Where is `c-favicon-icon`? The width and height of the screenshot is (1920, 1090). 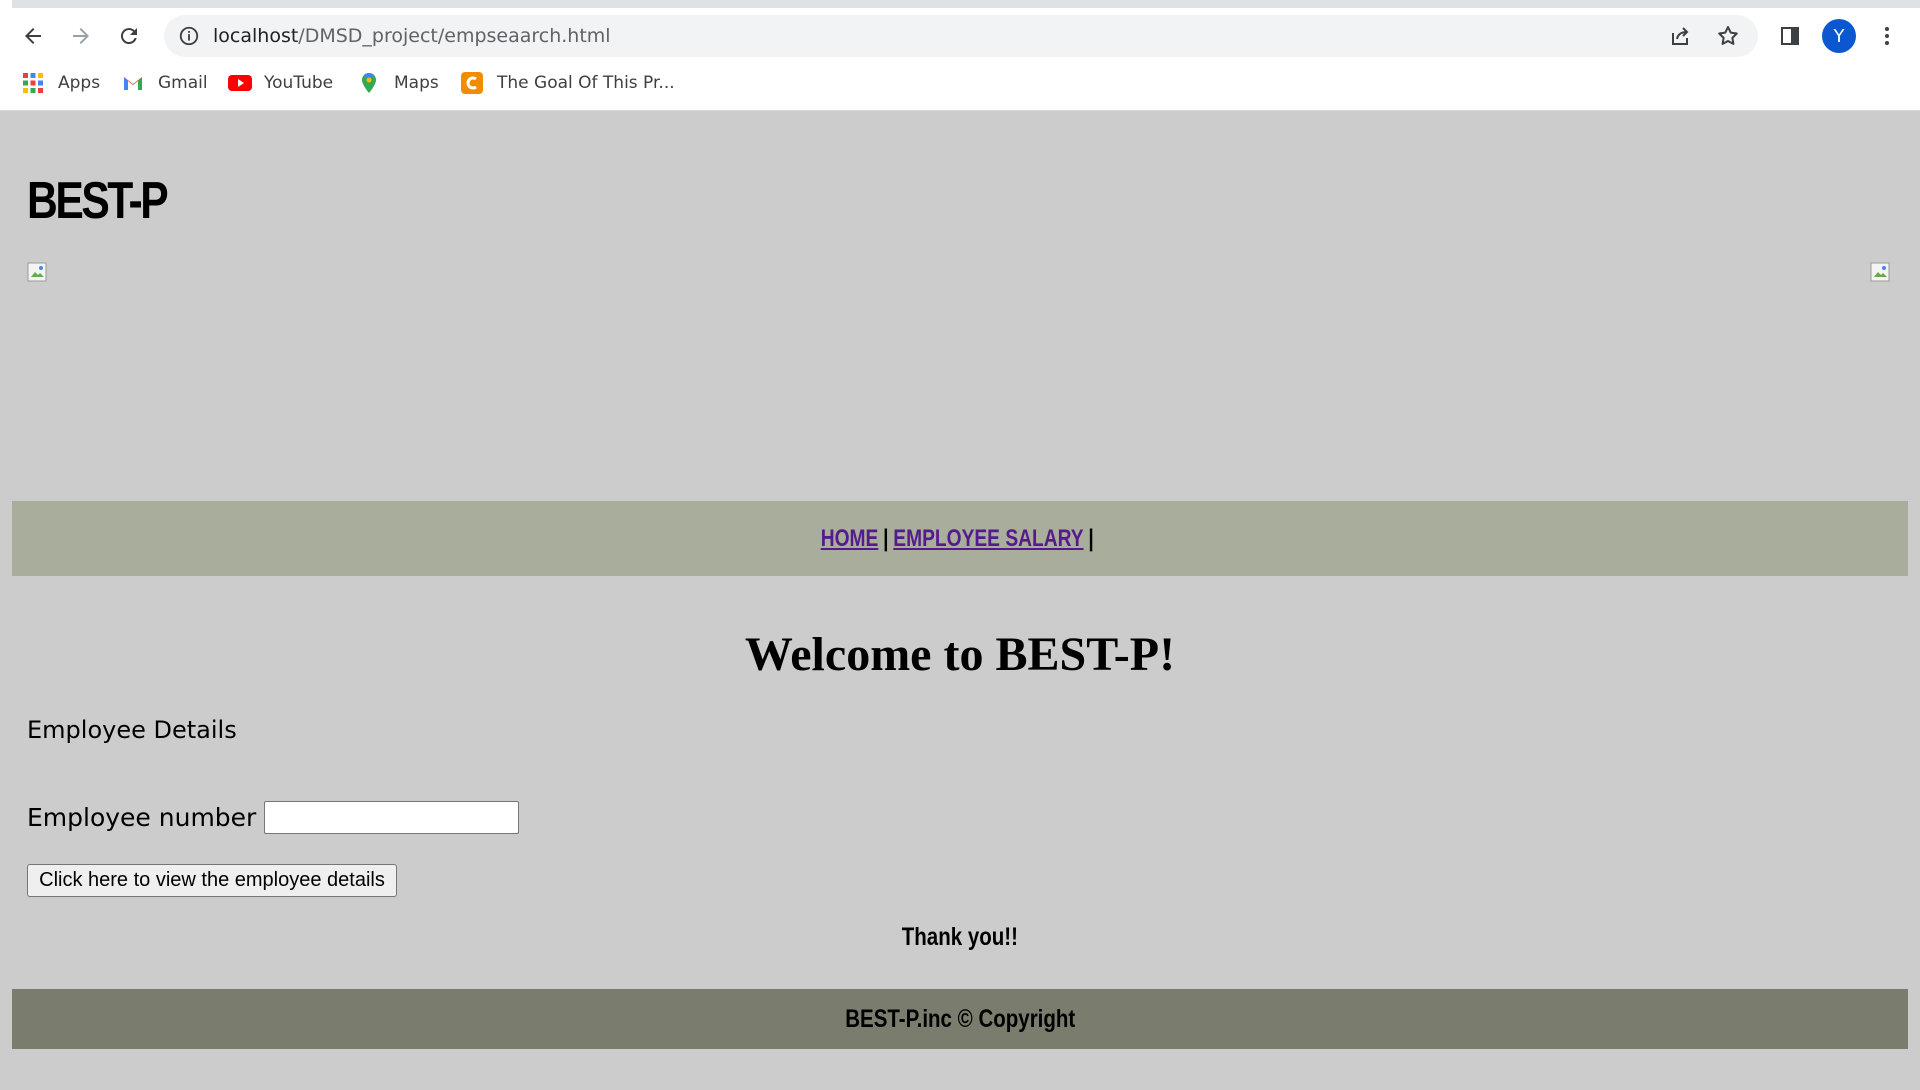 c-favicon-icon is located at coordinates (472, 83).